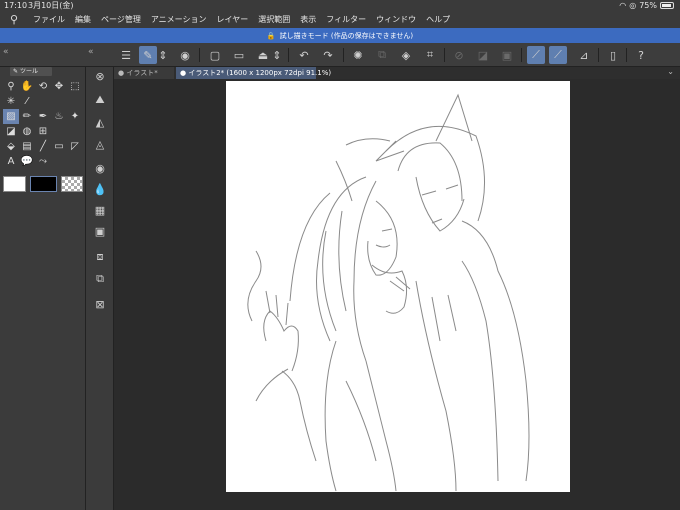 This screenshot has height=510, width=680. Describe the element at coordinates (100, 144) in the screenshot. I see `brush-size-icon: ◬` at that location.